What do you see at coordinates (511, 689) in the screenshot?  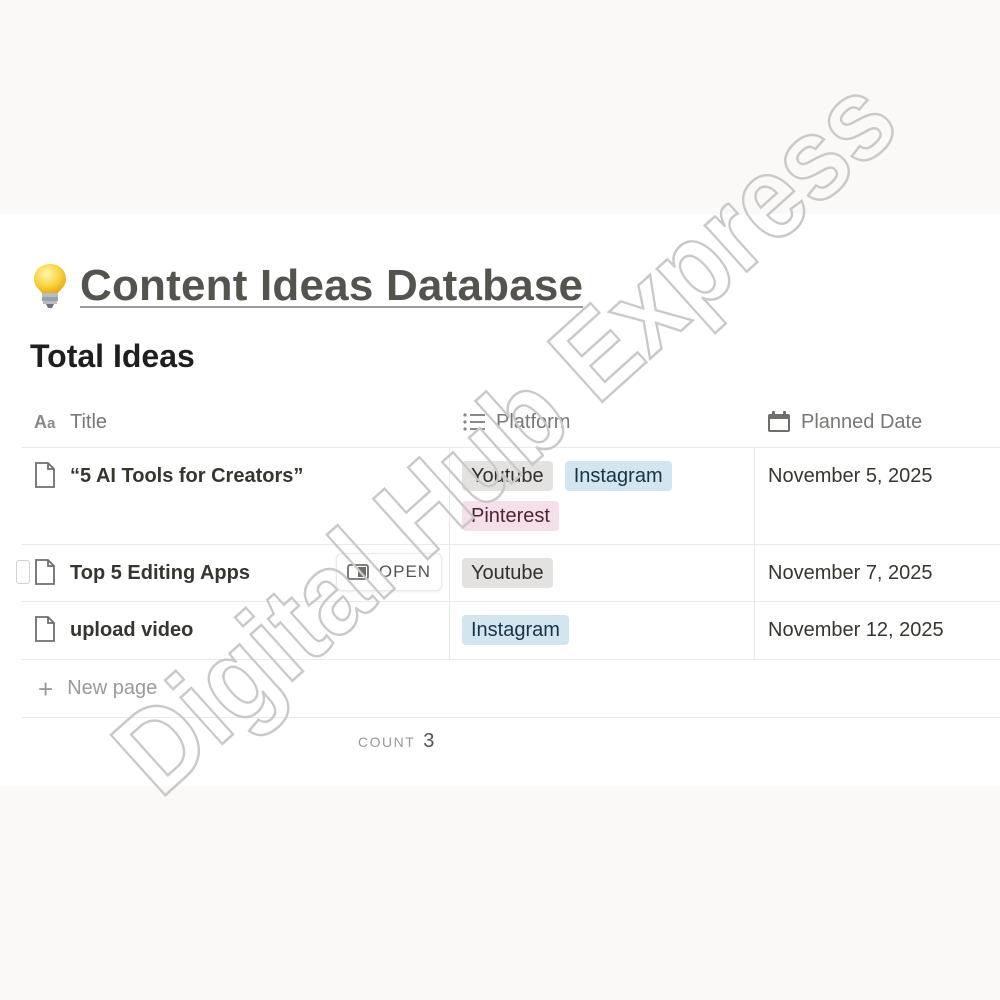 I see `new-page-button: + New page` at bounding box center [511, 689].